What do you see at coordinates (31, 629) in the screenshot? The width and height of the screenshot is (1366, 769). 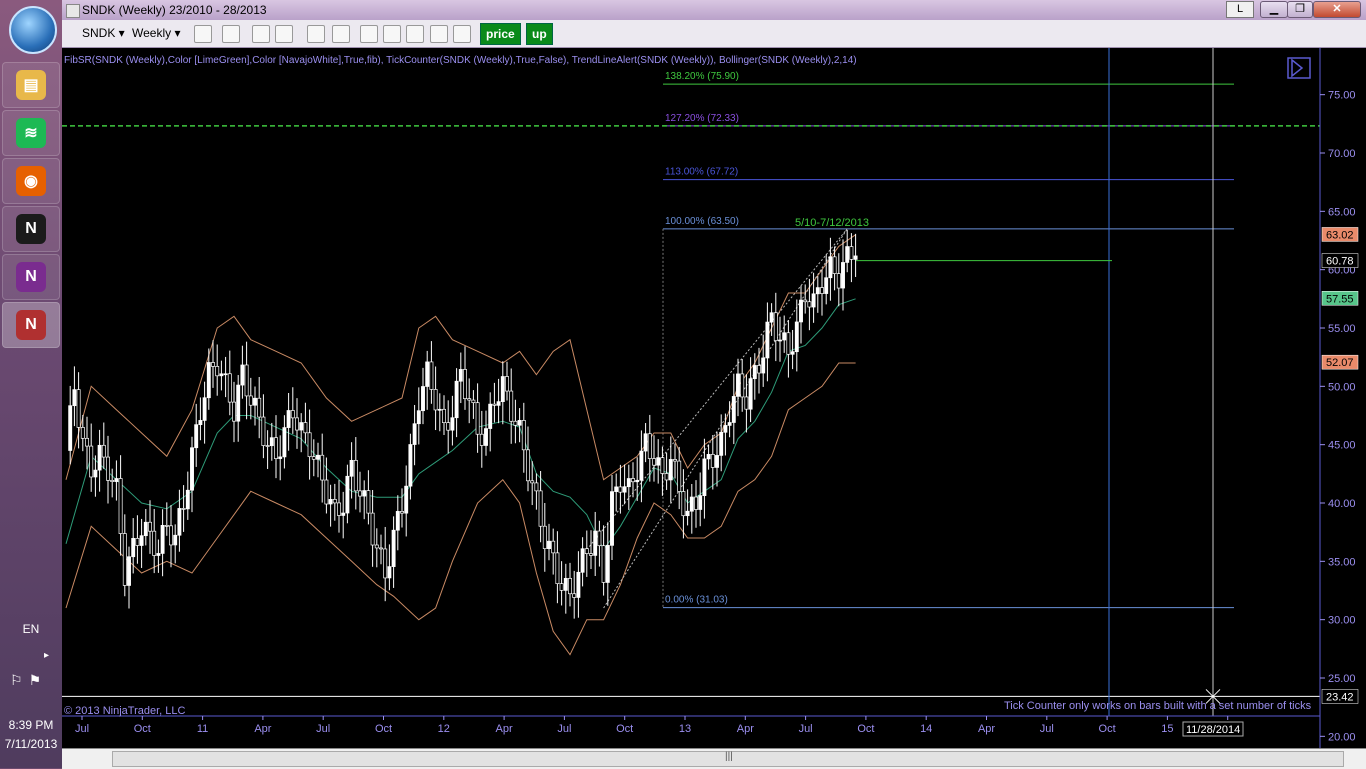 I see `language-indicator: EN` at bounding box center [31, 629].